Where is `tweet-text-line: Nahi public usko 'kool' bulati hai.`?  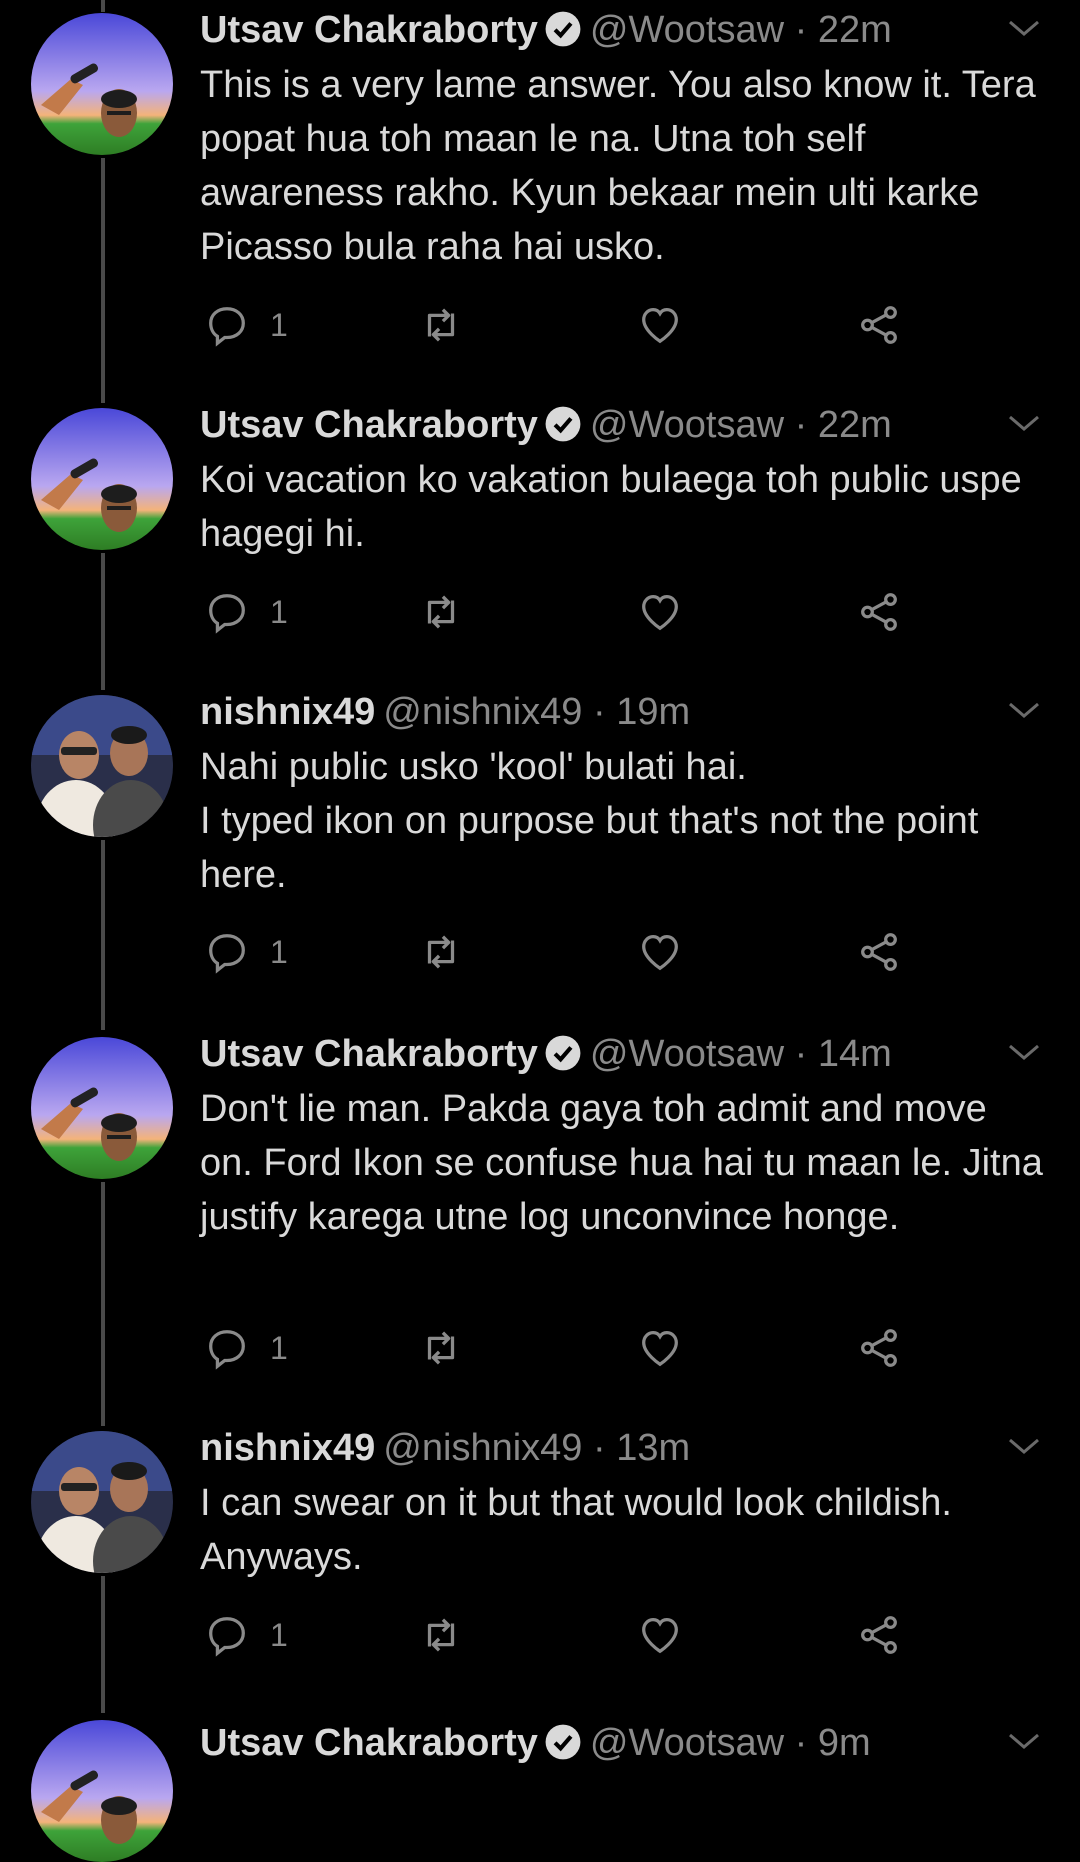
tweet-text-line: Nahi public usko 'kool' bulati hai. is located at coordinates (473, 767).